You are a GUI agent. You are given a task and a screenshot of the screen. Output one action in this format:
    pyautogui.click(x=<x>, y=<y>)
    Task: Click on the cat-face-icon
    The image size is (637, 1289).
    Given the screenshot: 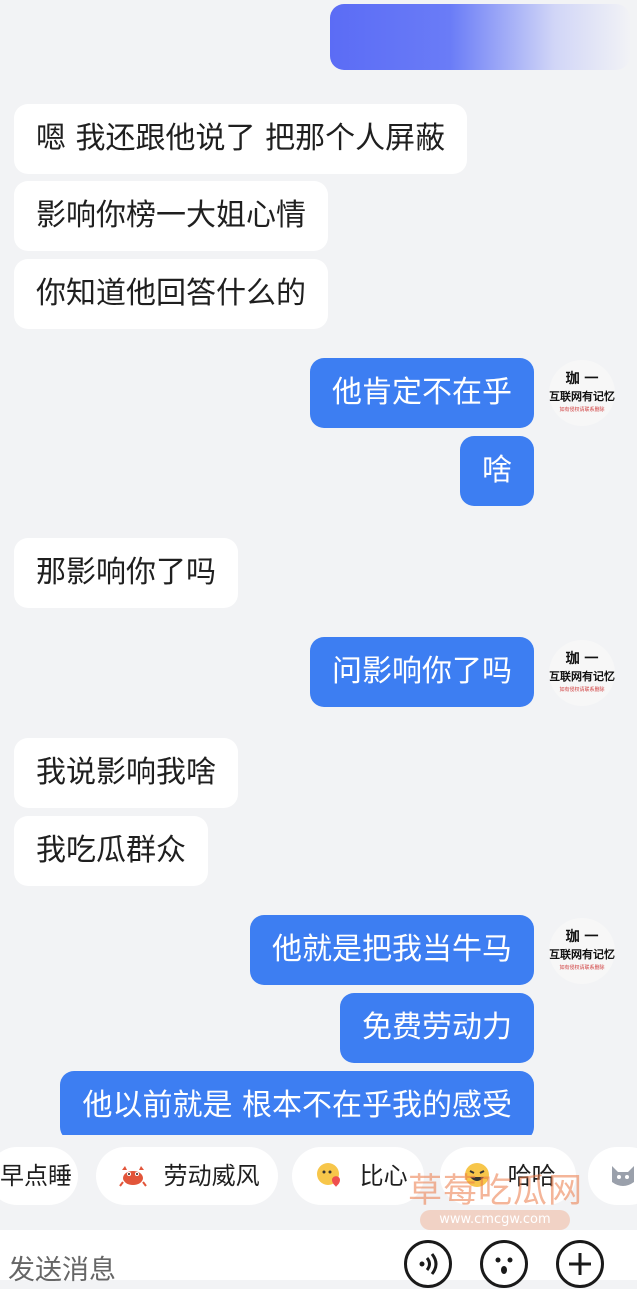 What is the action you would take?
    pyautogui.click(x=623, y=1176)
    